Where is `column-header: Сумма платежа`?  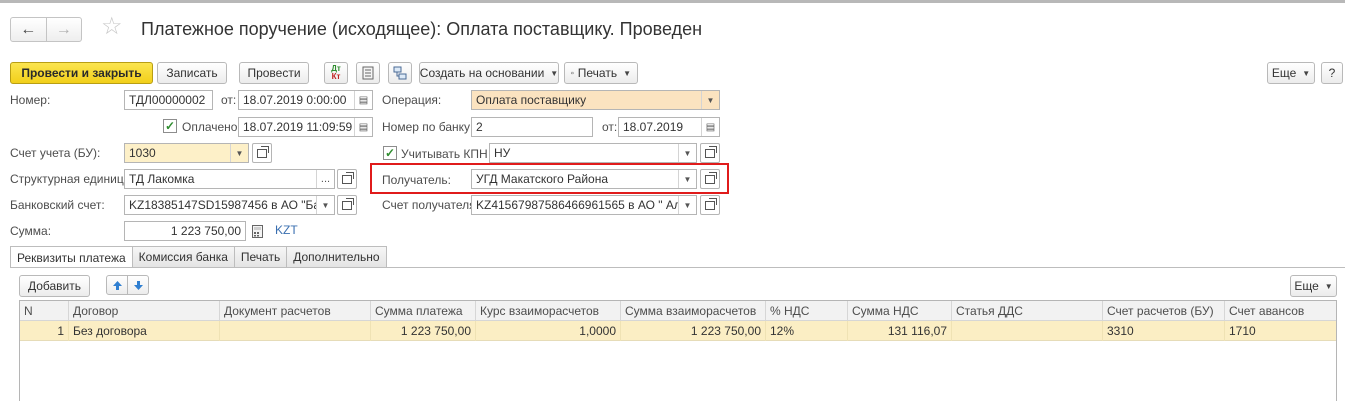
column-header: Сумма платежа is located at coordinates (423, 311).